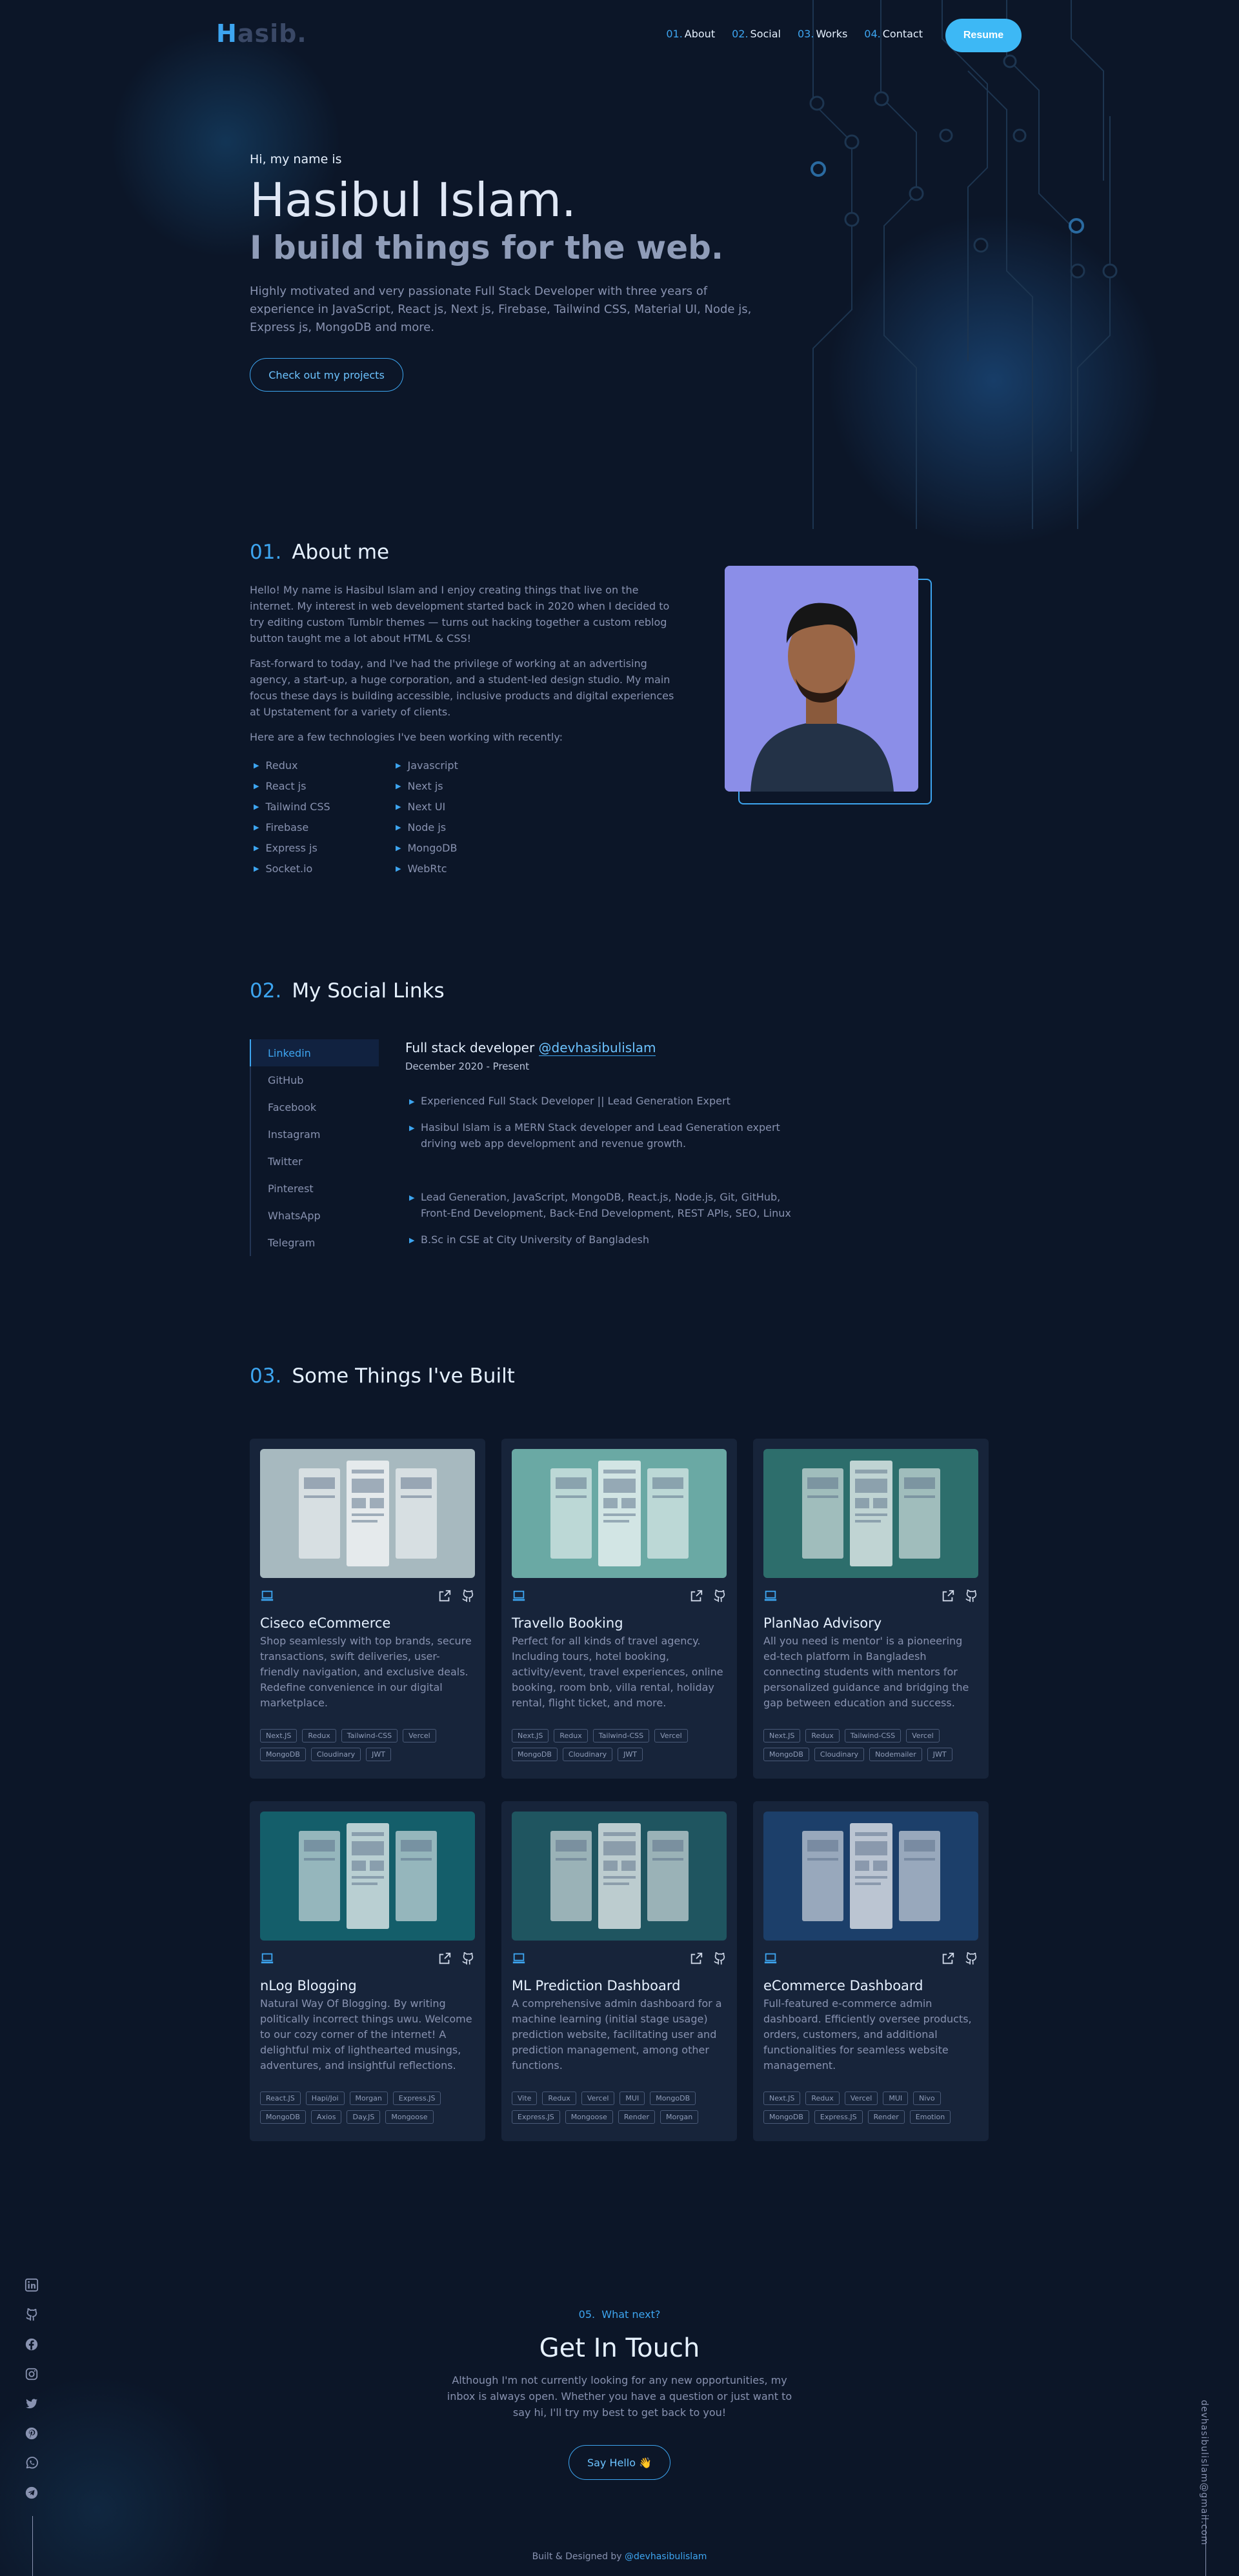 The width and height of the screenshot is (1239, 2576). I want to click on profile-handle-link: @devhasibulislam, so click(597, 1048).